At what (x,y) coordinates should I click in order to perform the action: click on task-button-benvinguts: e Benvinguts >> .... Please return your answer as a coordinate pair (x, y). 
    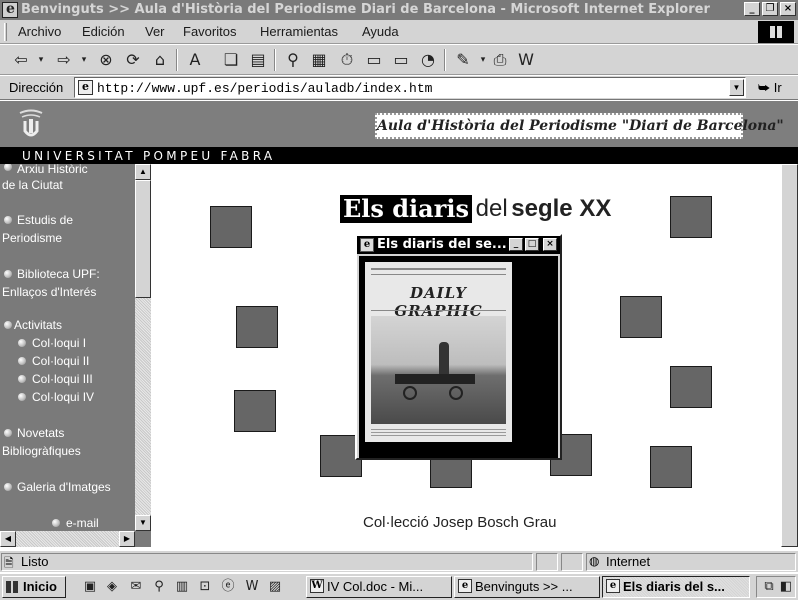
    Looking at the image, I should click on (527, 587).